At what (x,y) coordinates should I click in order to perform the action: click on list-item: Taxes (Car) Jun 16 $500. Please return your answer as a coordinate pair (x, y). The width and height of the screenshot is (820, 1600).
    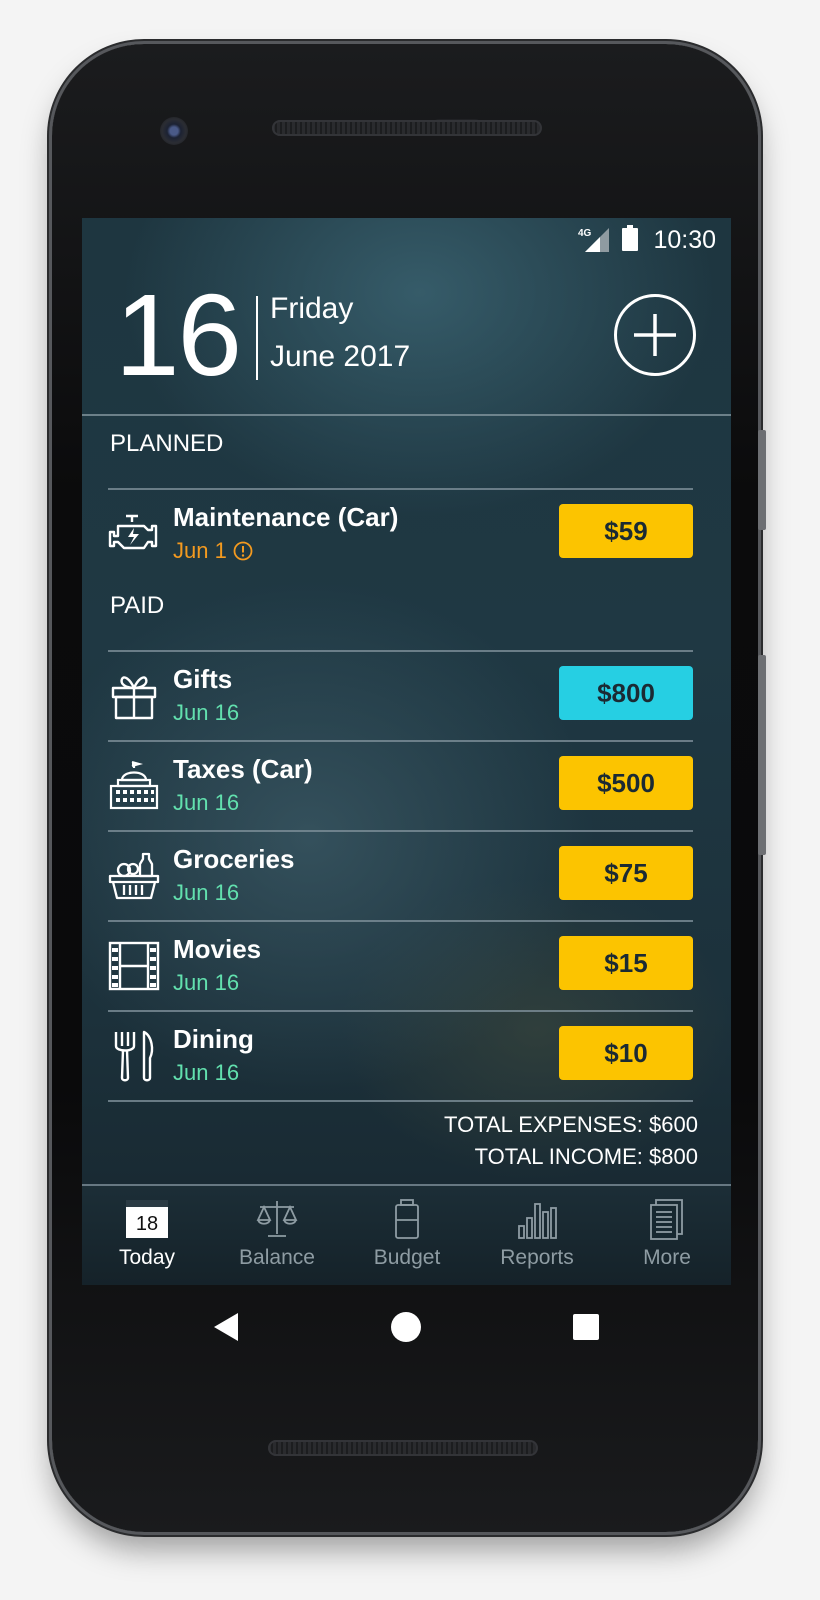
    Looking at the image, I should click on (400, 785).